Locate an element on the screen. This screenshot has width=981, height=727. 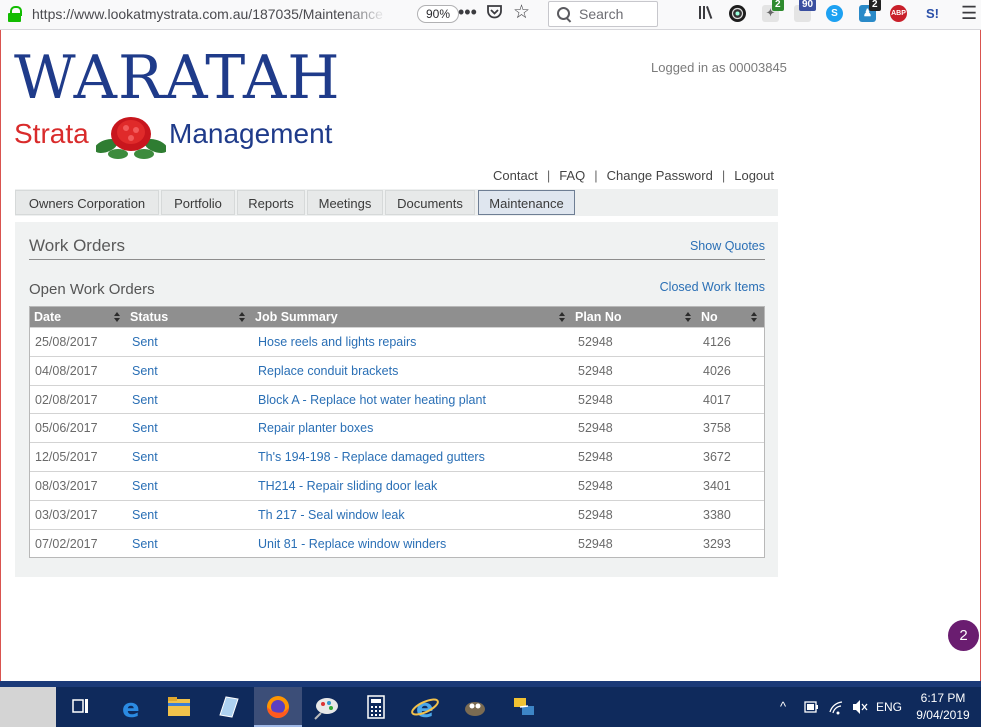
battery-icon is located at coordinates (811, 707).